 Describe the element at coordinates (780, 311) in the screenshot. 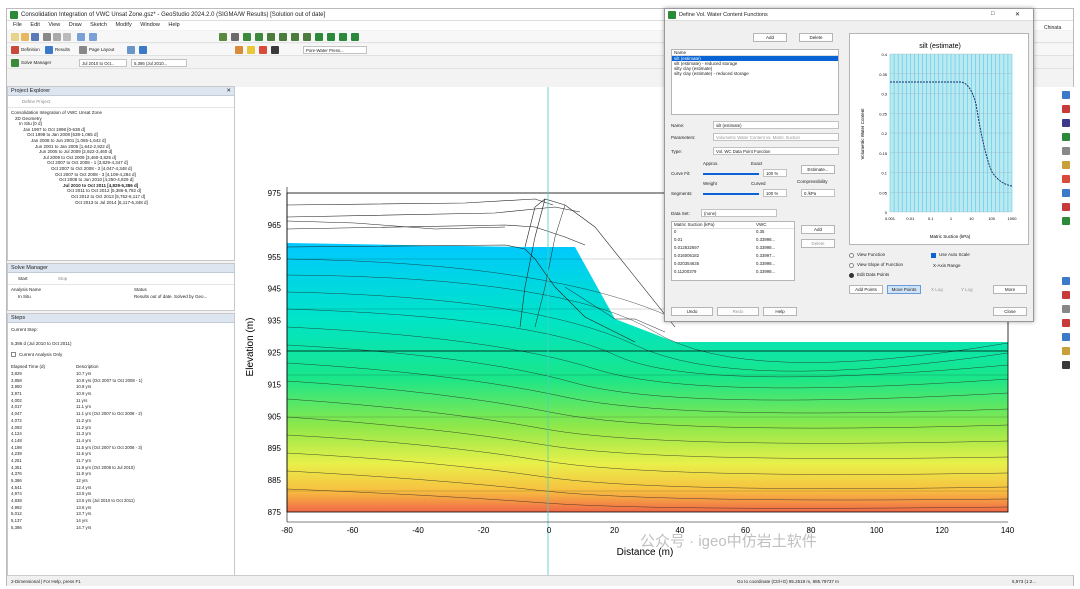

I see `help-button: Help` at that location.